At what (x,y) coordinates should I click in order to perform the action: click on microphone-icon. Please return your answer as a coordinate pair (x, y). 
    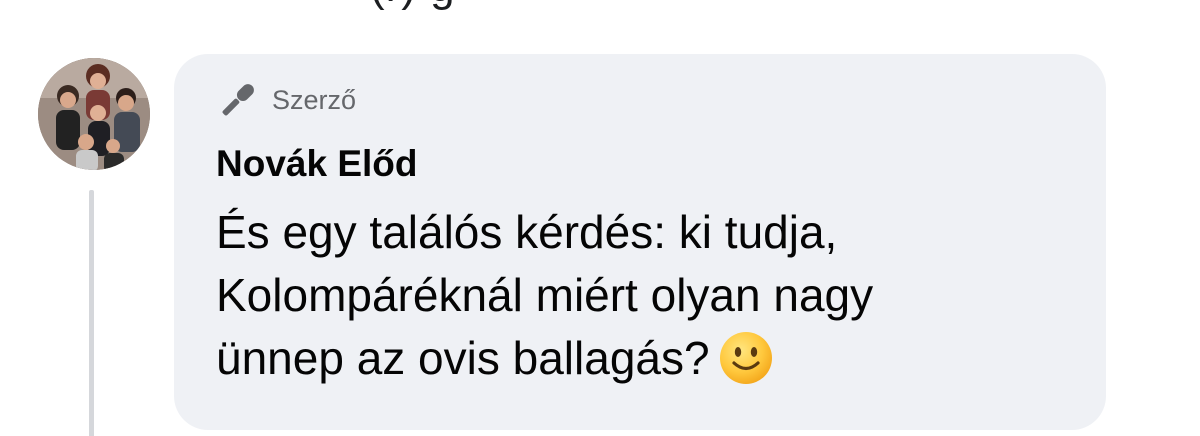
    Looking at the image, I should click on (238, 100).